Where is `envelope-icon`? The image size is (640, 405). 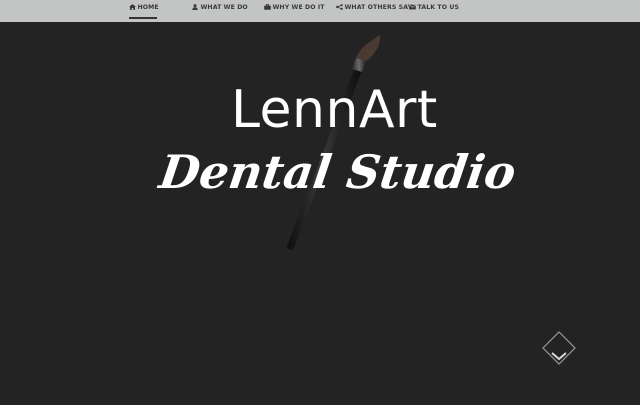 envelope-icon is located at coordinates (412, 7).